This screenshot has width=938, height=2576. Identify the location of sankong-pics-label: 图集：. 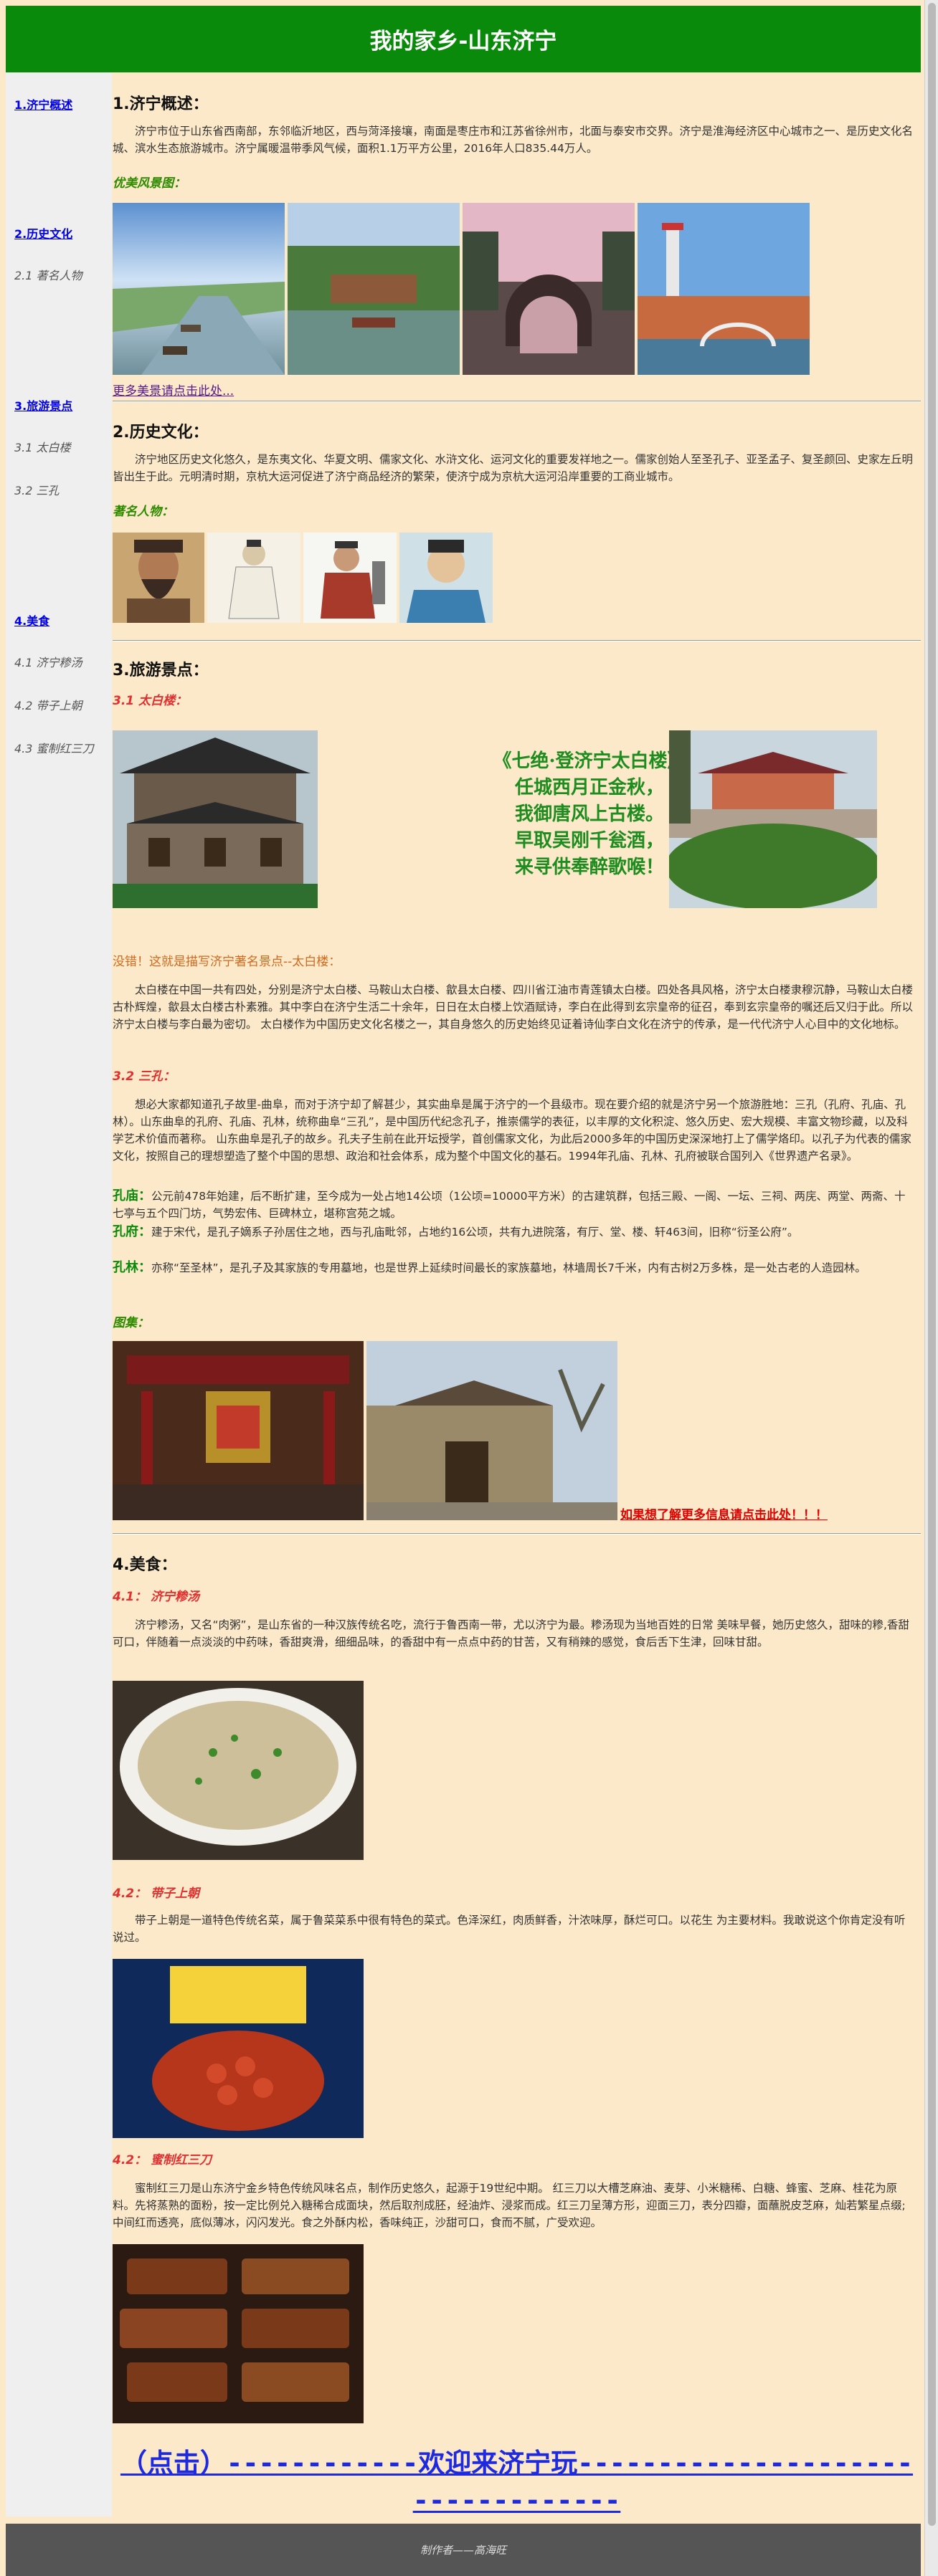
(131, 1323).